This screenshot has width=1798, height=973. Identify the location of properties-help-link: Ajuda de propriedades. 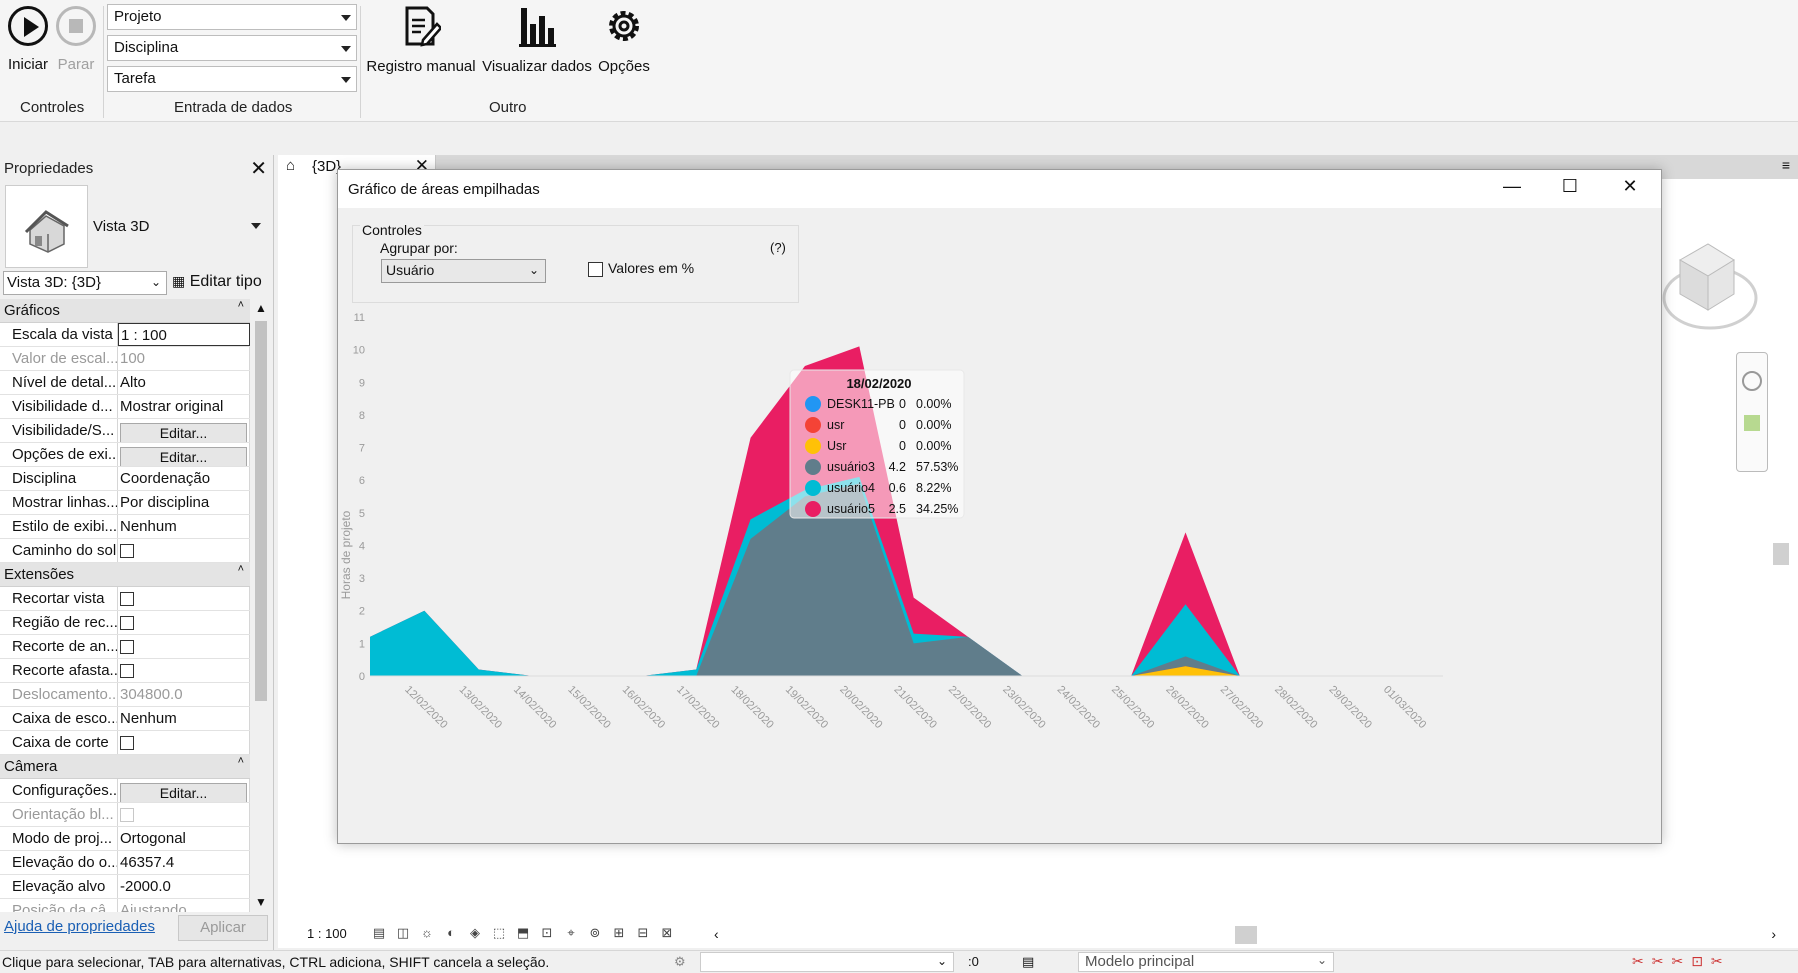
(79, 926).